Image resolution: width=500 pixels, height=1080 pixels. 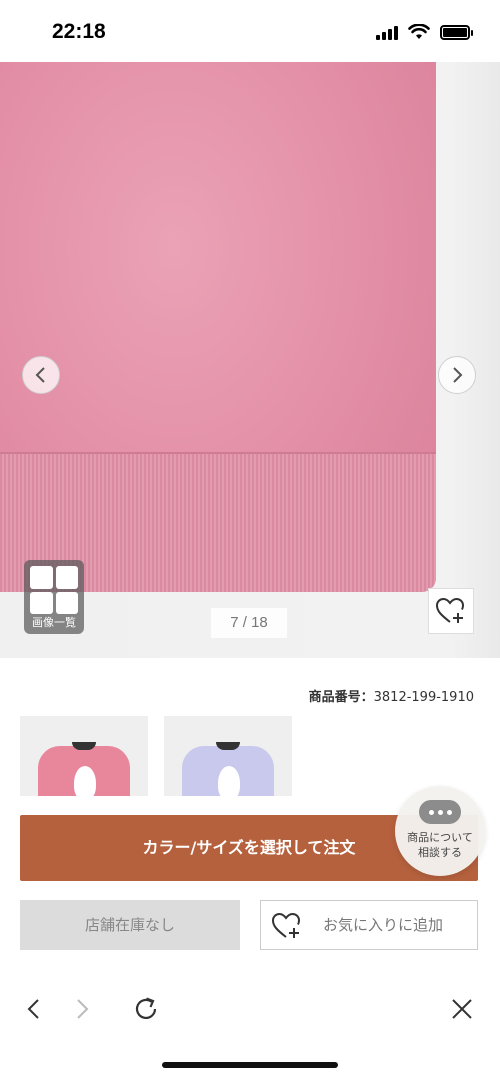 I want to click on chevron-left-icon, so click(x=40, y=375).